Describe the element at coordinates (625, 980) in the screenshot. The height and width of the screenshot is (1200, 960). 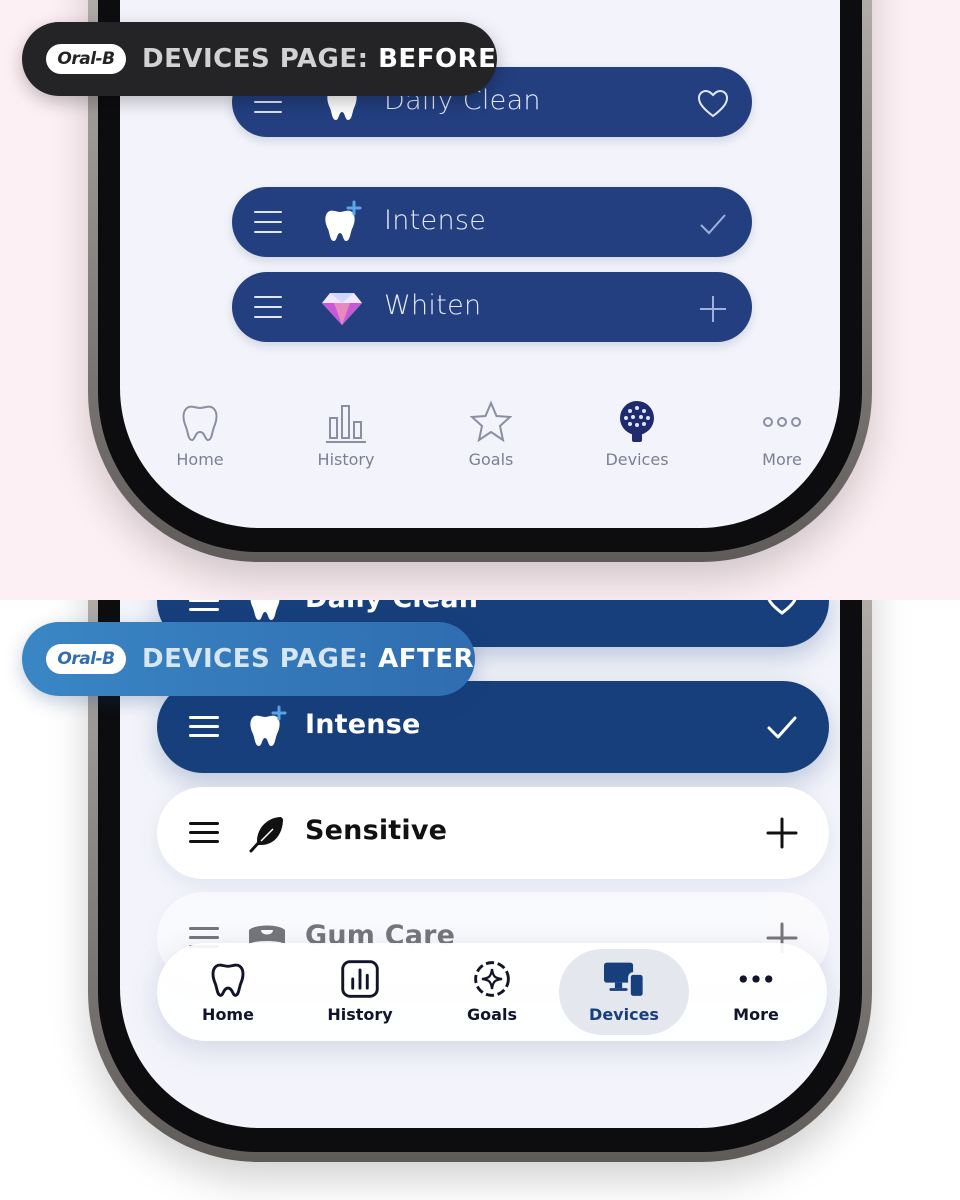
I see `devices-icon` at that location.